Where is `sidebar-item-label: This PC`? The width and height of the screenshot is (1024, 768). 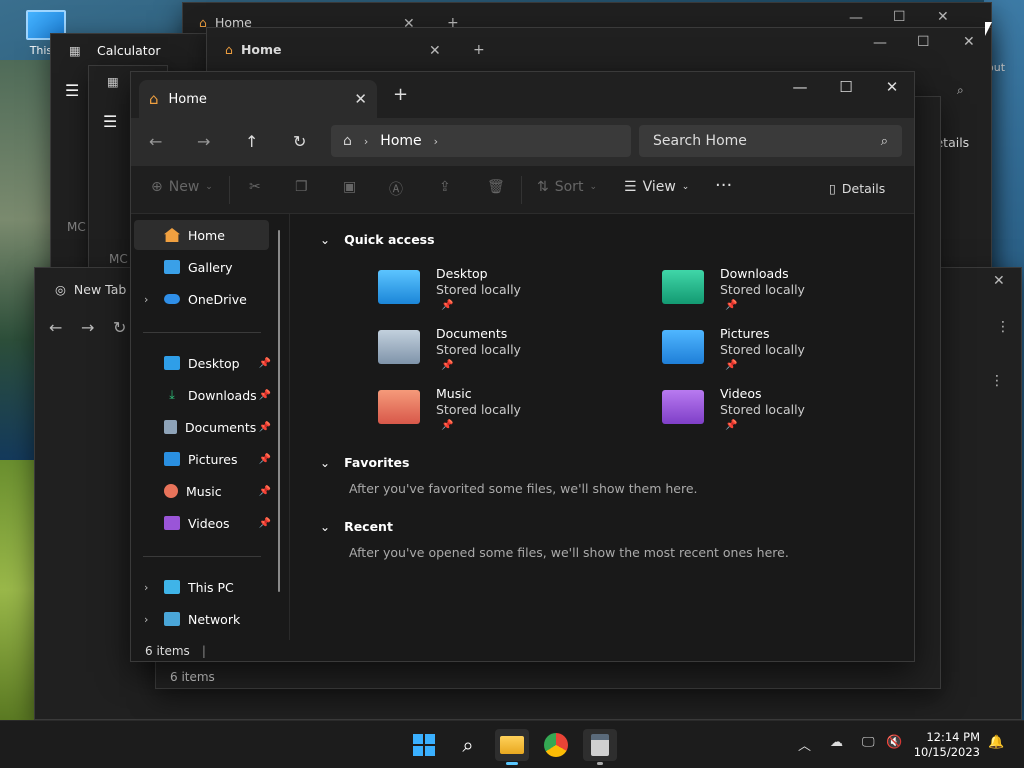 sidebar-item-label: This PC is located at coordinates (211, 587).